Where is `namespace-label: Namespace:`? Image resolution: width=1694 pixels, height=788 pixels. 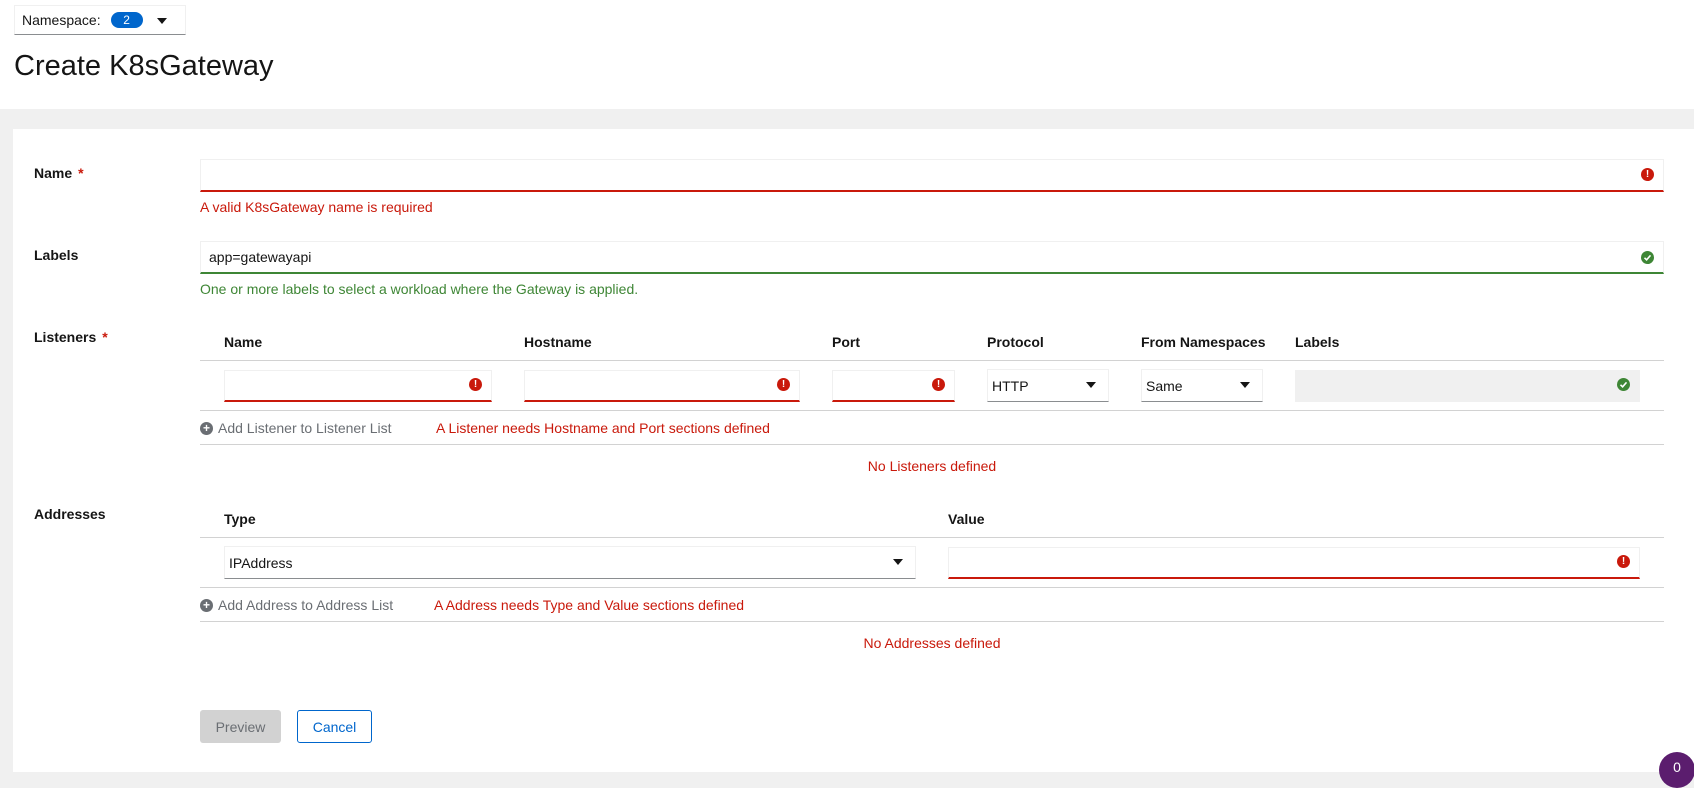 namespace-label: Namespace: is located at coordinates (61, 20).